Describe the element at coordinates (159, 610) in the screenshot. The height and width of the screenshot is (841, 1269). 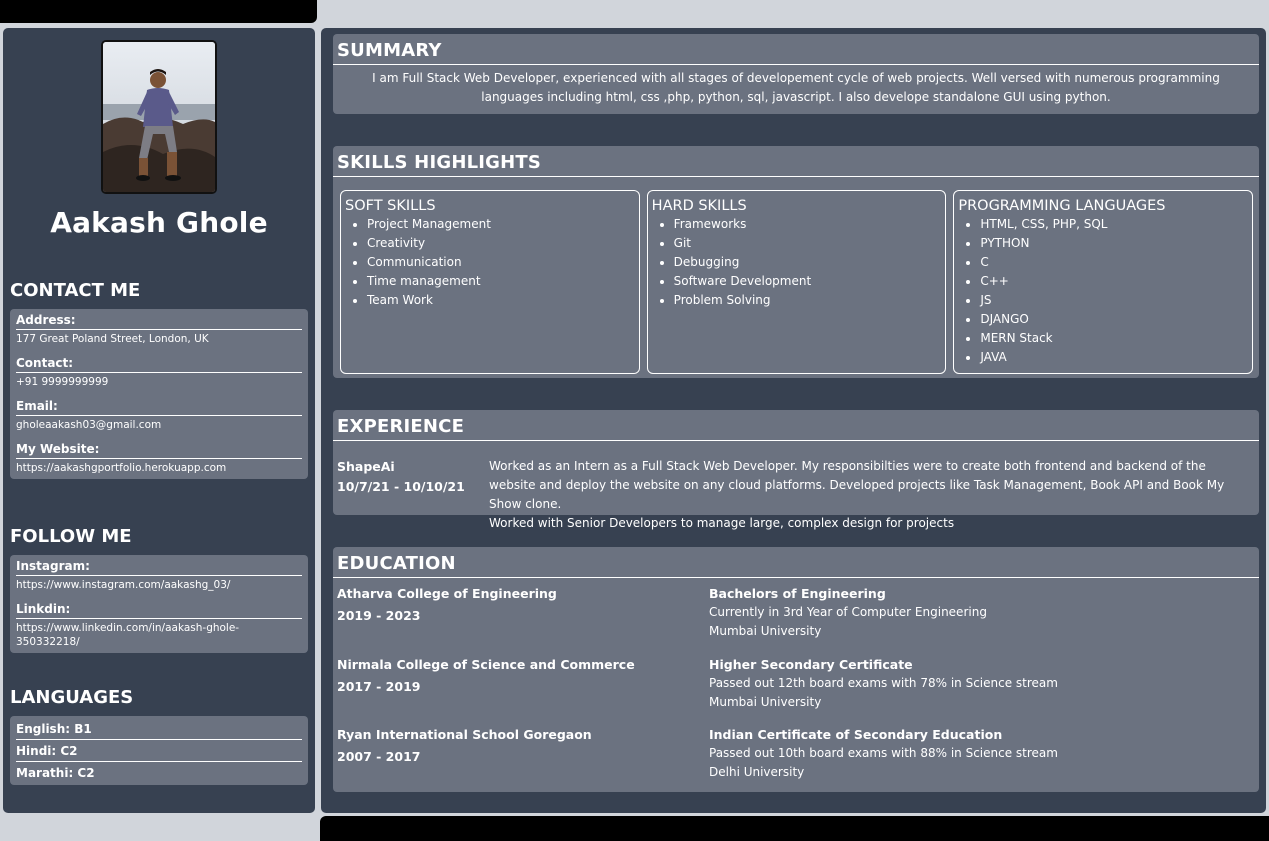
I see `linkedin-label: Linkdin:` at that location.